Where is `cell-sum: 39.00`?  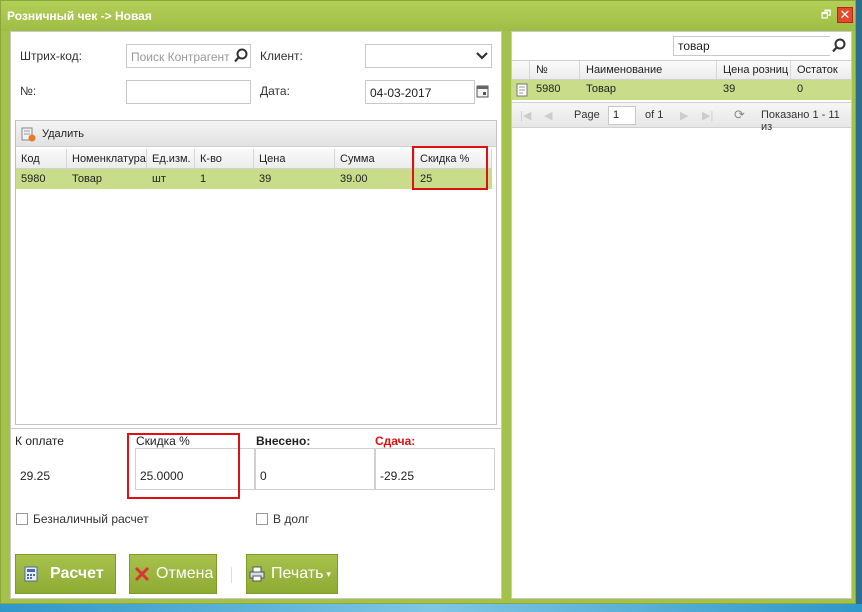 cell-sum: 39.00 is located at coordinates (354, 179).